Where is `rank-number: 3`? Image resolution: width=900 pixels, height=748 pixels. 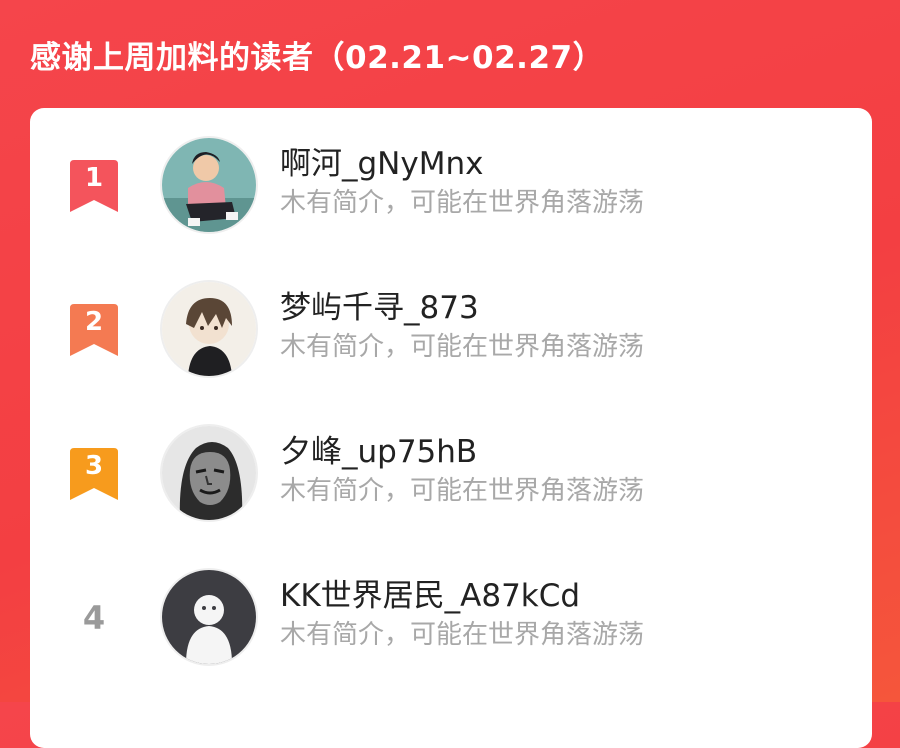
rank-number: 3 is located at coordinates (94, 466).